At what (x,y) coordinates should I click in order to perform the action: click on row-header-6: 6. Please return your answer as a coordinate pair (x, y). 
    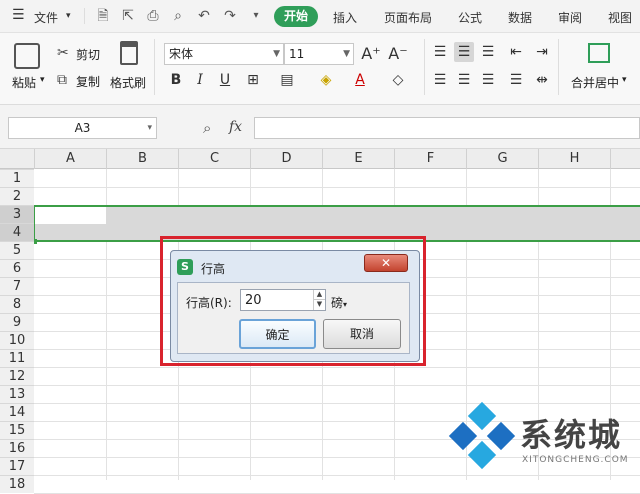
    Looking at the image, I should click on (17, 268).